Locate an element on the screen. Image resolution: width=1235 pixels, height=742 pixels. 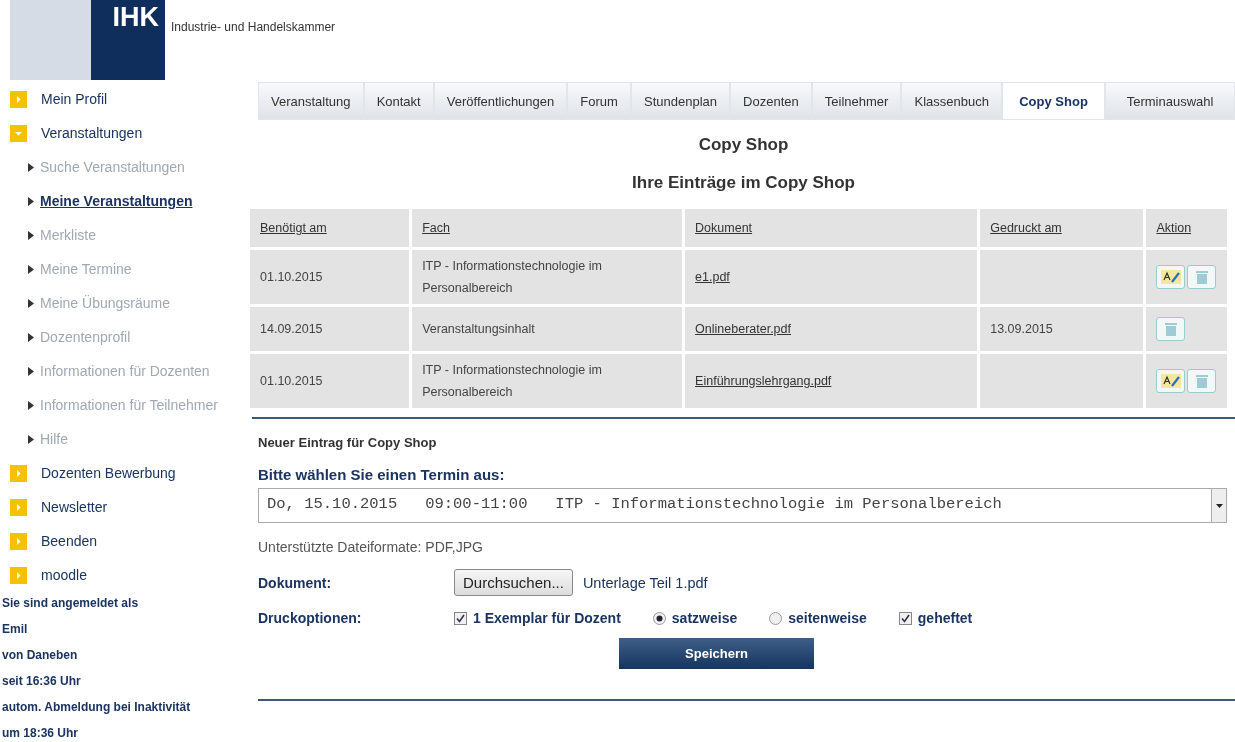
dropdown-arrow-icon is located at coordinates (1219, 505).